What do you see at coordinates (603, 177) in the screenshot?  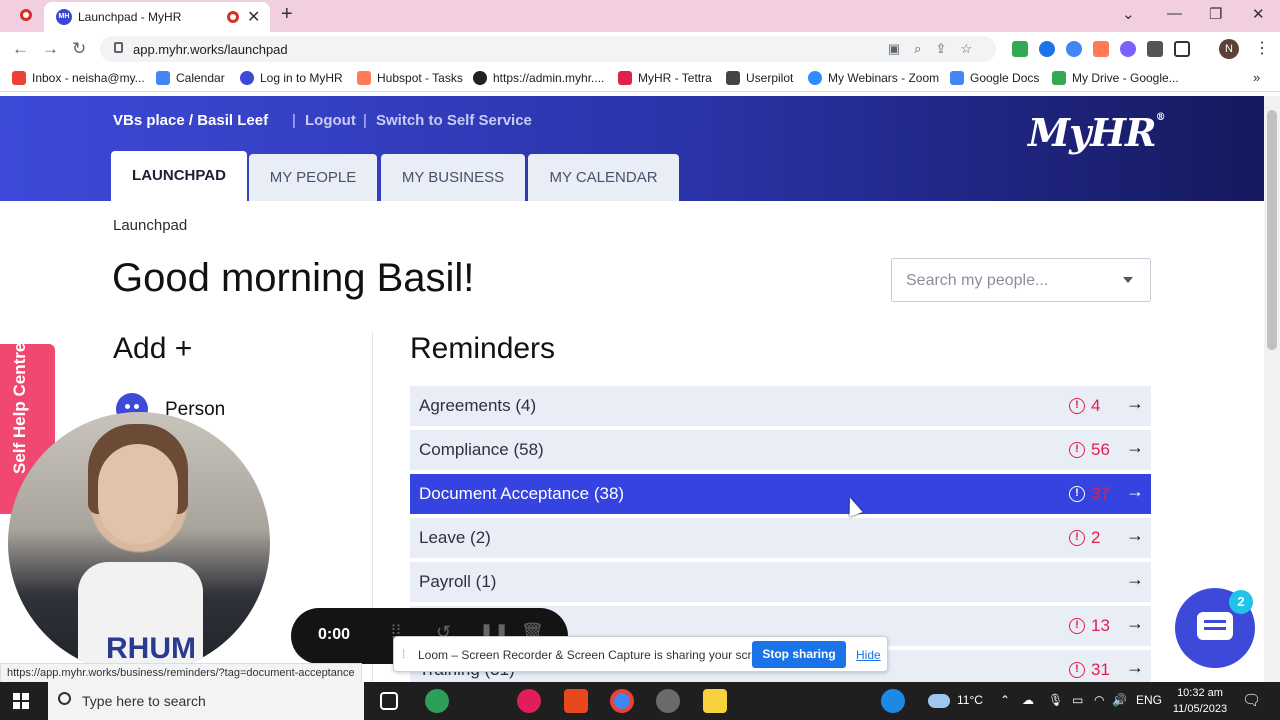 I see `tab-my-calendar: MY CALENDAR` at bounding box center [603, 177].